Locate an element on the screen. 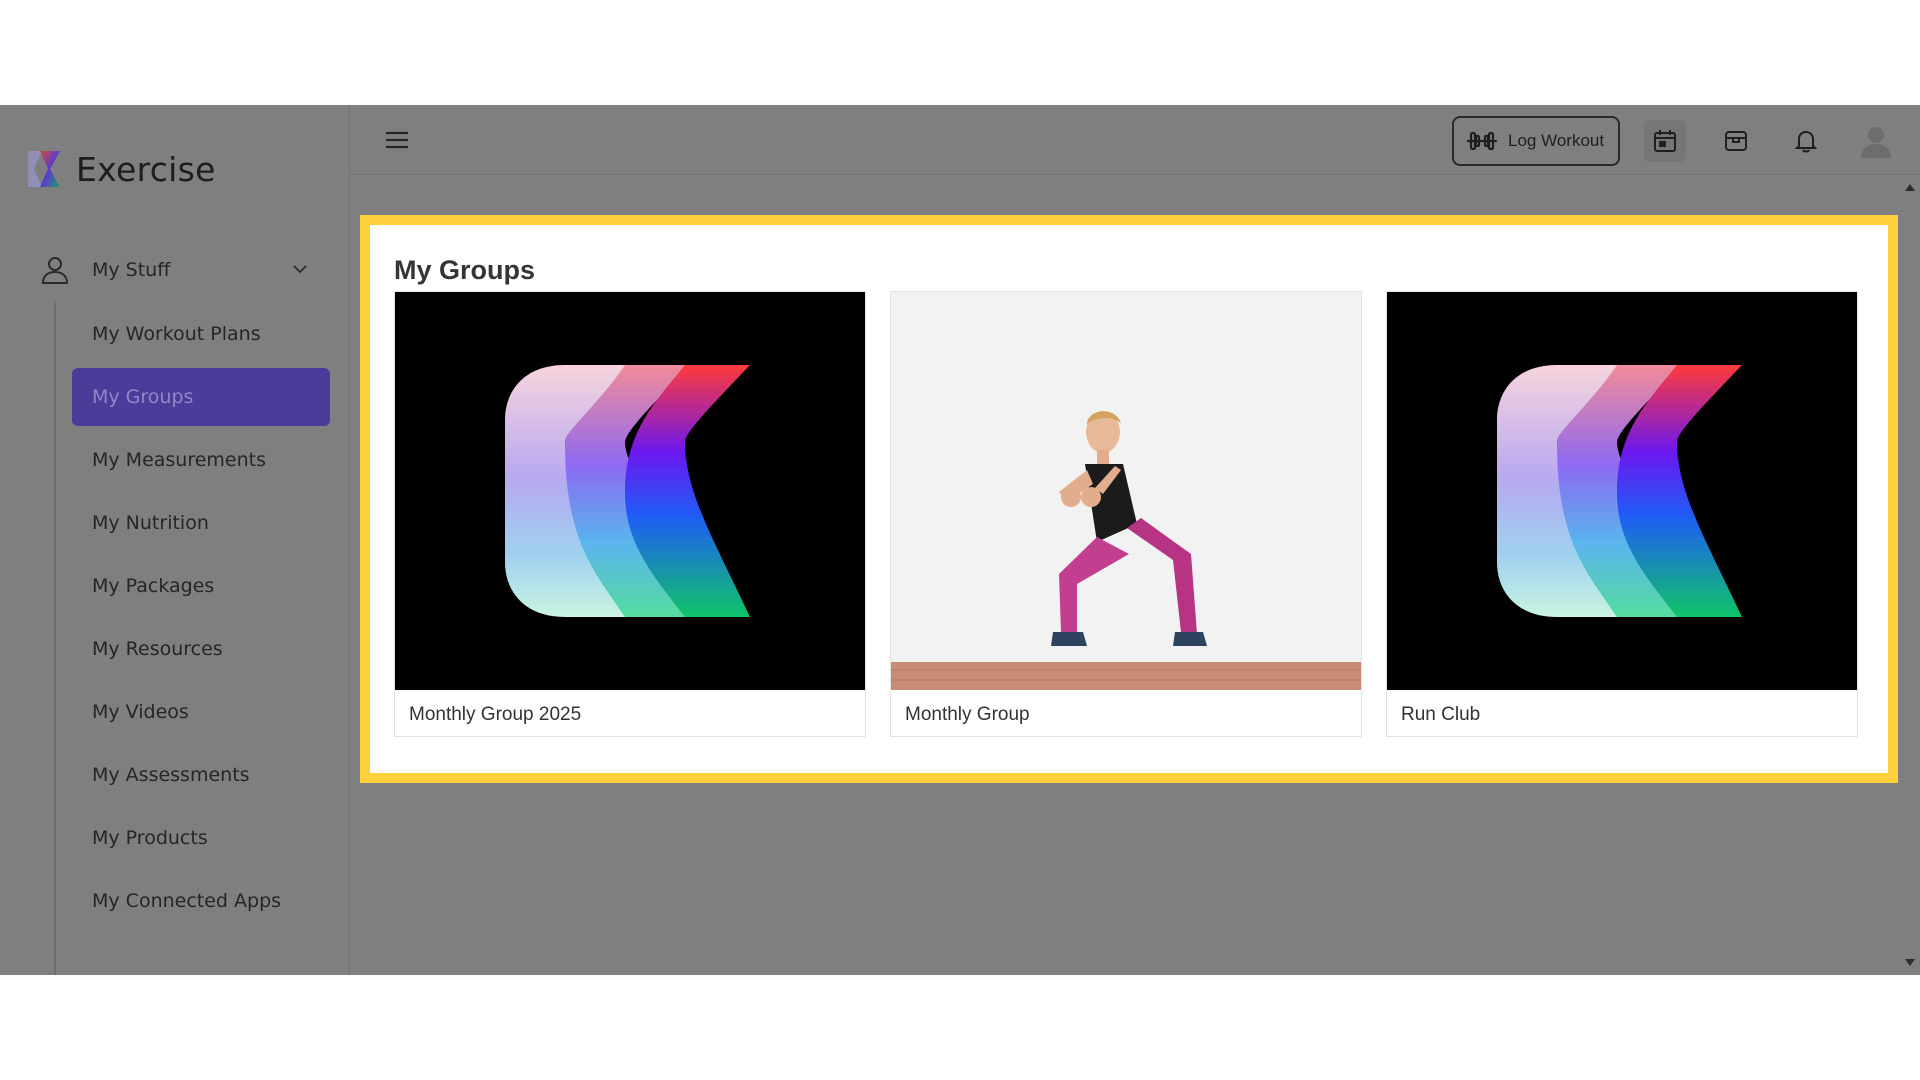  avatar-icon is located at coordinates (1876, 142).